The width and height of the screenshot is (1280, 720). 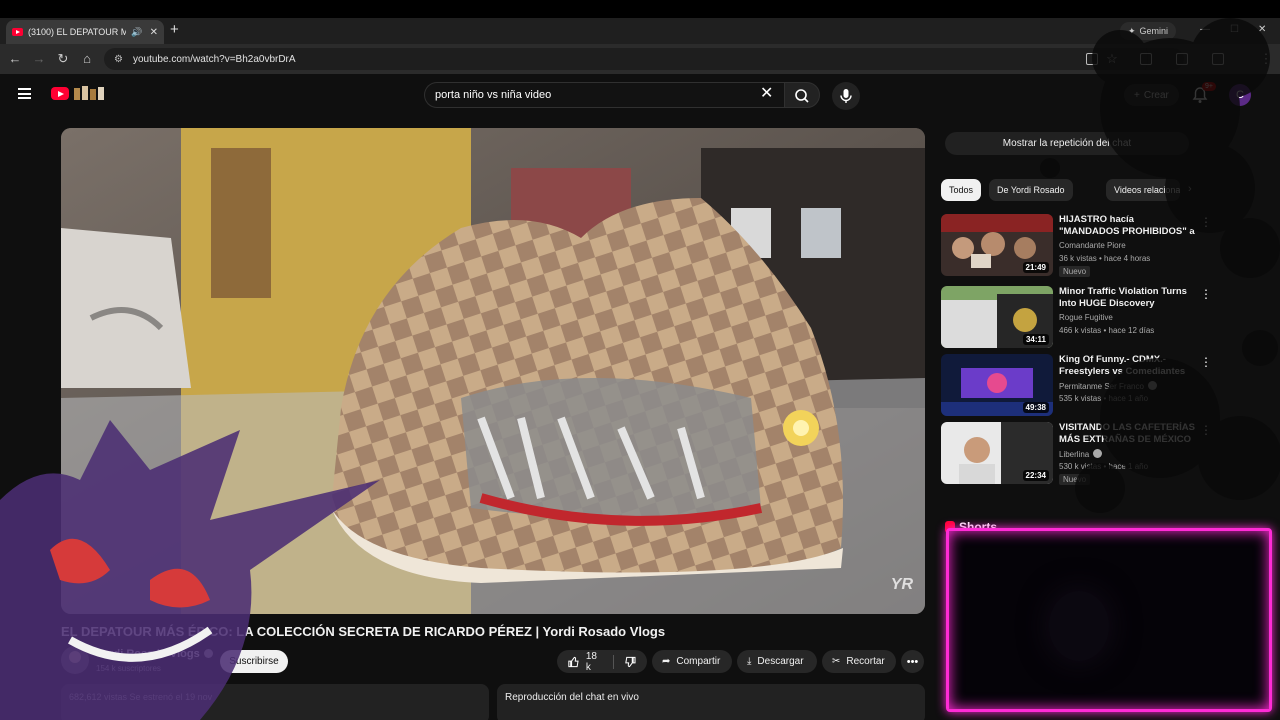 I want to click on close-tab-icon: ✕, so click(x=154, y=32).